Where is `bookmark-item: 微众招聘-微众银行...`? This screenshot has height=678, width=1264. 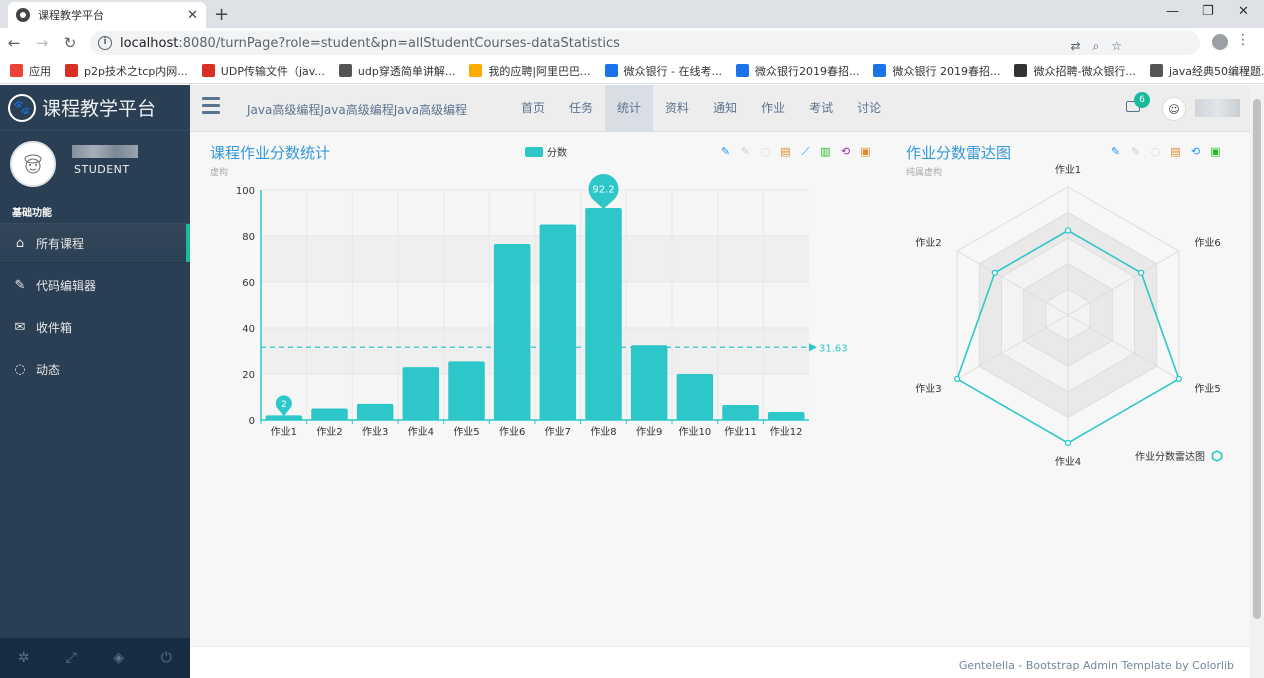 bookmark-item: 微众招聘-微众银行... is located at coordinates (1075, 71).